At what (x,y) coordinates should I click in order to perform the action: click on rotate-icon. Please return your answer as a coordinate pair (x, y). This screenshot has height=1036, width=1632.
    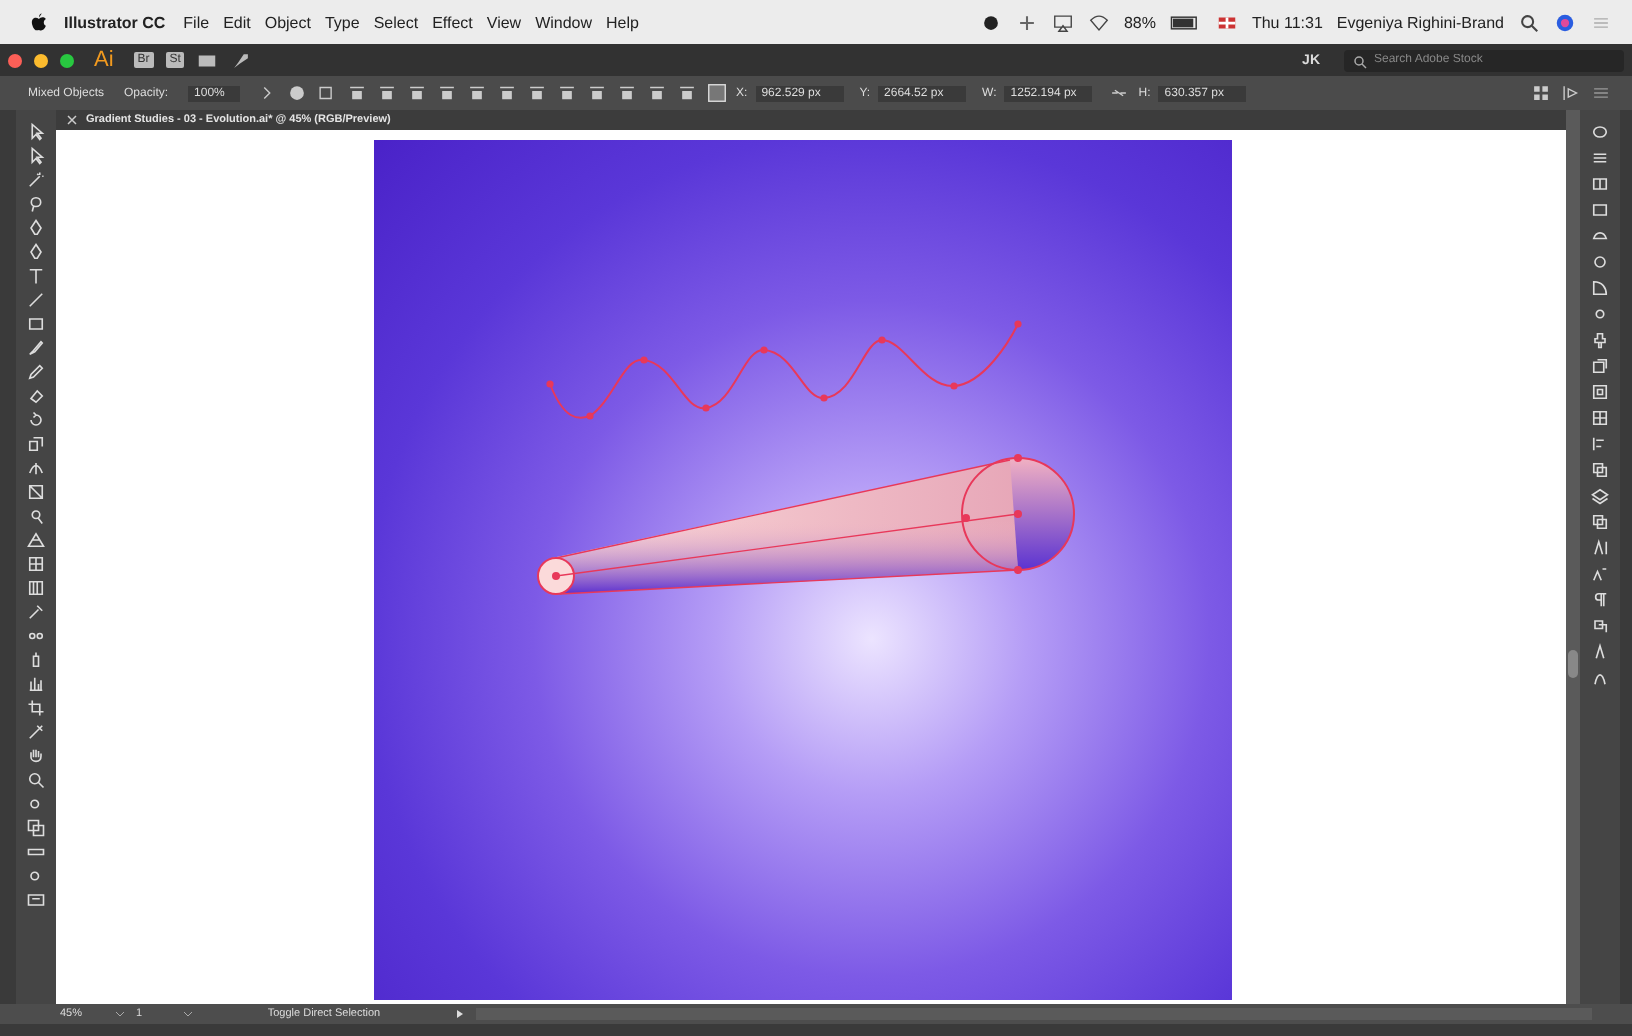
    Looking at the image, I should click on (36, 420).